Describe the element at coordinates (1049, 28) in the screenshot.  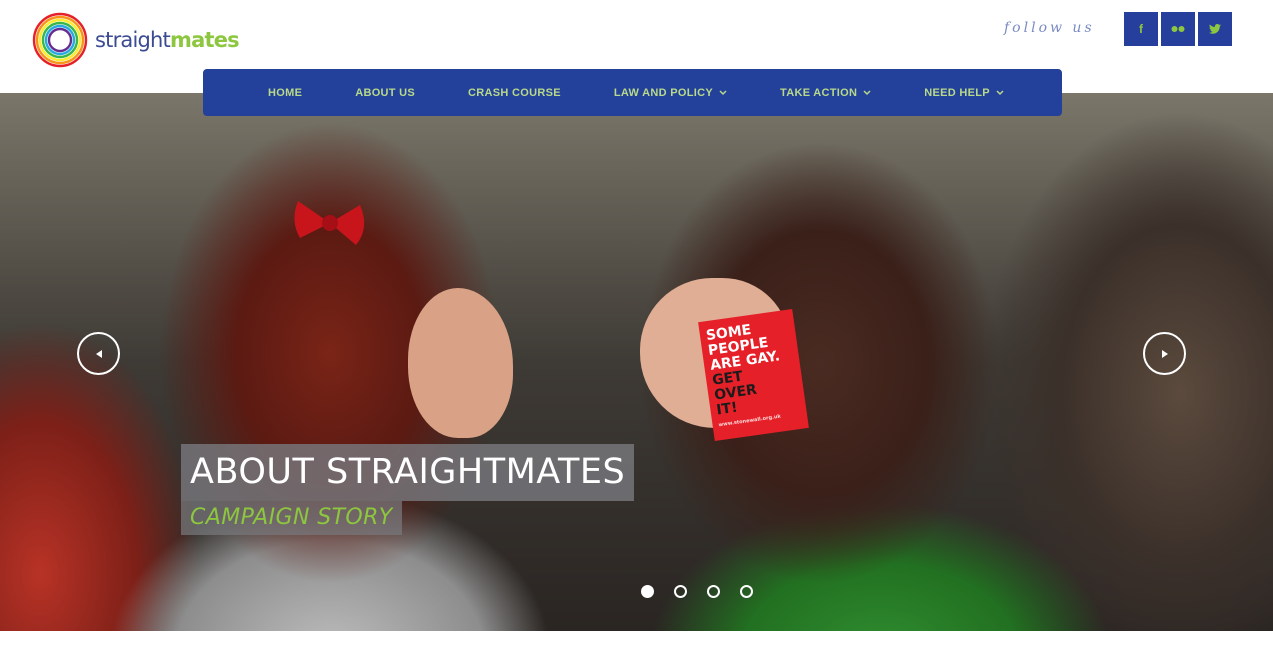
I see `follow-us-label: follow us` at that location.